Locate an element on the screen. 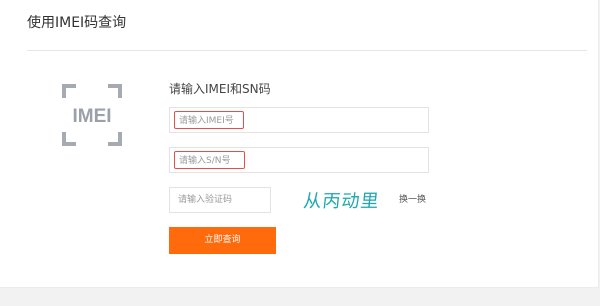 Image resolution: width=600 pixels, height=306 pixels. form-heading: 请输入IMEI和SN码 is located at coordinates (220, 89).